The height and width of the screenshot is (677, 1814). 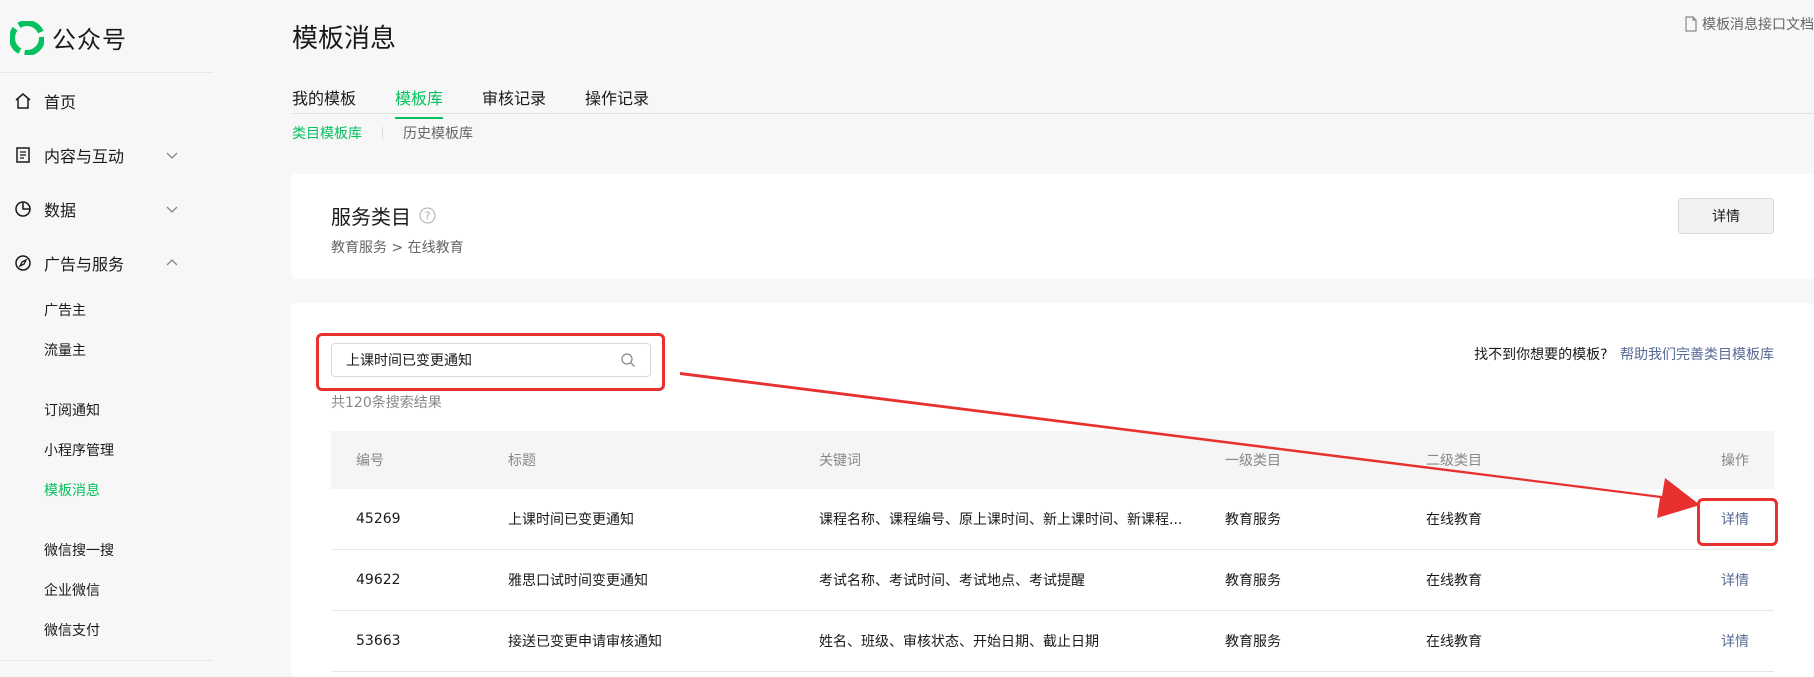 I want to click on brand: 公众号, so click(x=68, y=37).